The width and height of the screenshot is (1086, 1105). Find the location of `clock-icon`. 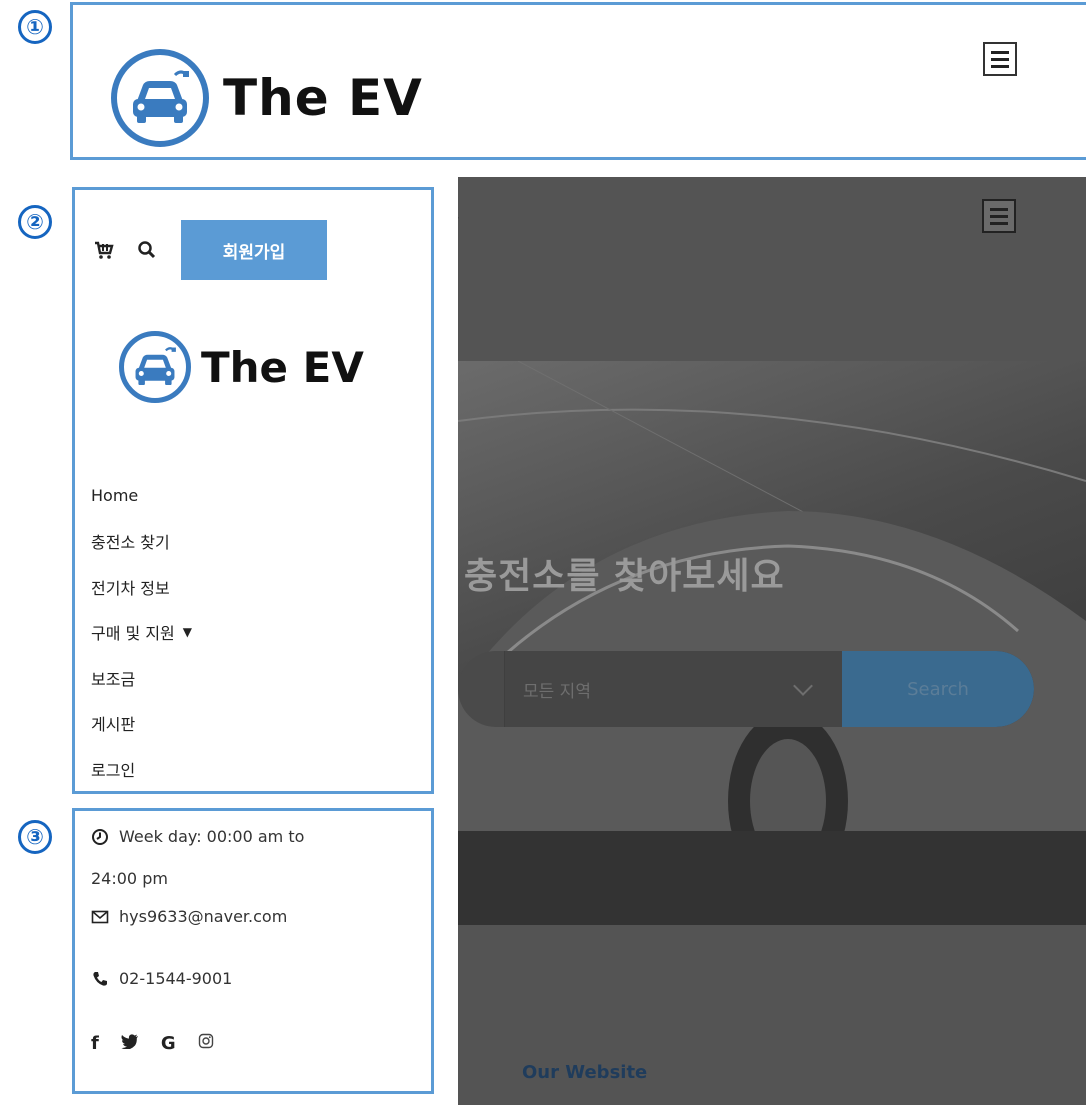

clock-icon is located at coordinates (100, 837).